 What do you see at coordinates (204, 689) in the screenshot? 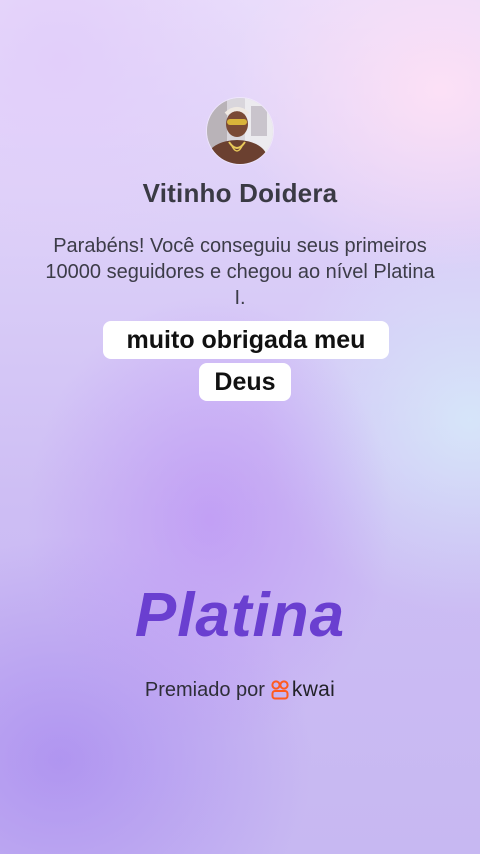
I see `awarded-by-label: Premiado por` at bounding box center [204, 689].